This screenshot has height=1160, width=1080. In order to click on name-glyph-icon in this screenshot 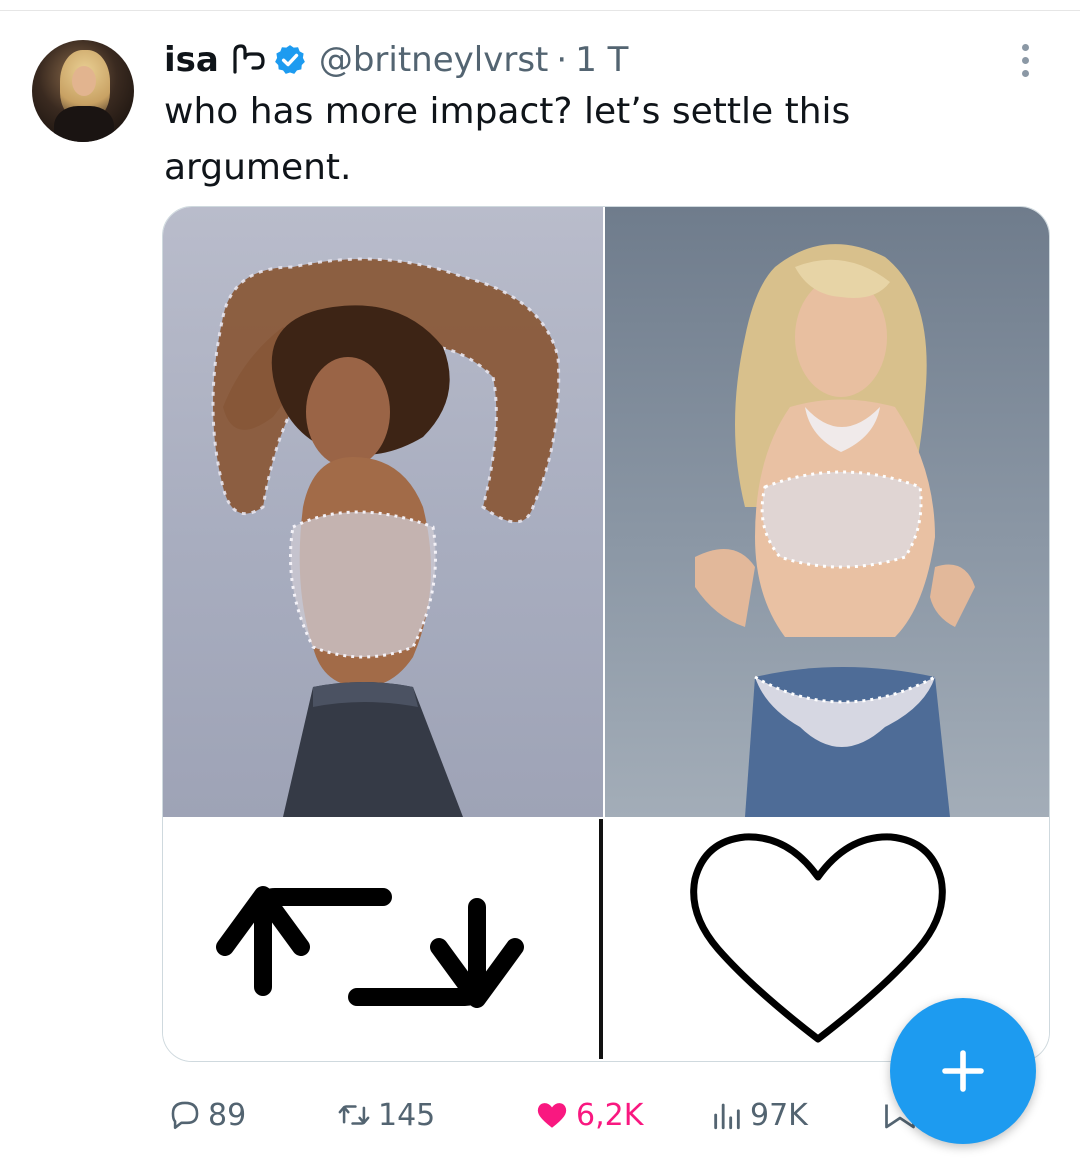, I will do `click(249, 59)`.